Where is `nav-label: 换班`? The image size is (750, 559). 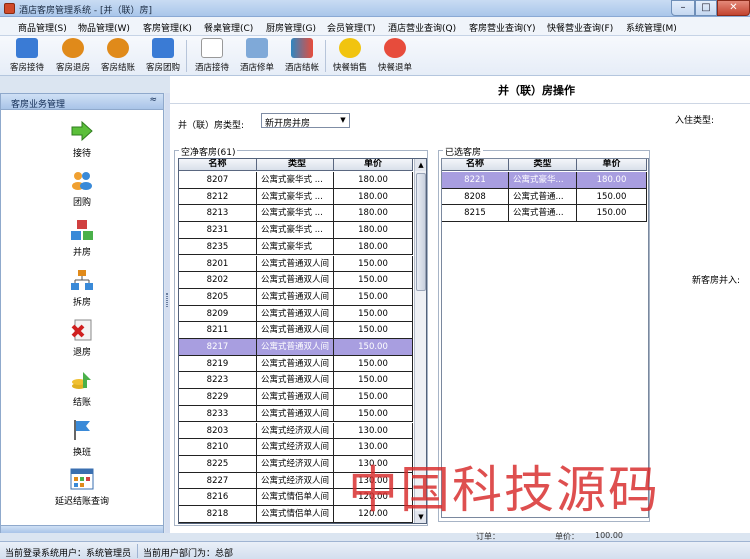
nav-label: 换班 is located at coordinates (81, 453).